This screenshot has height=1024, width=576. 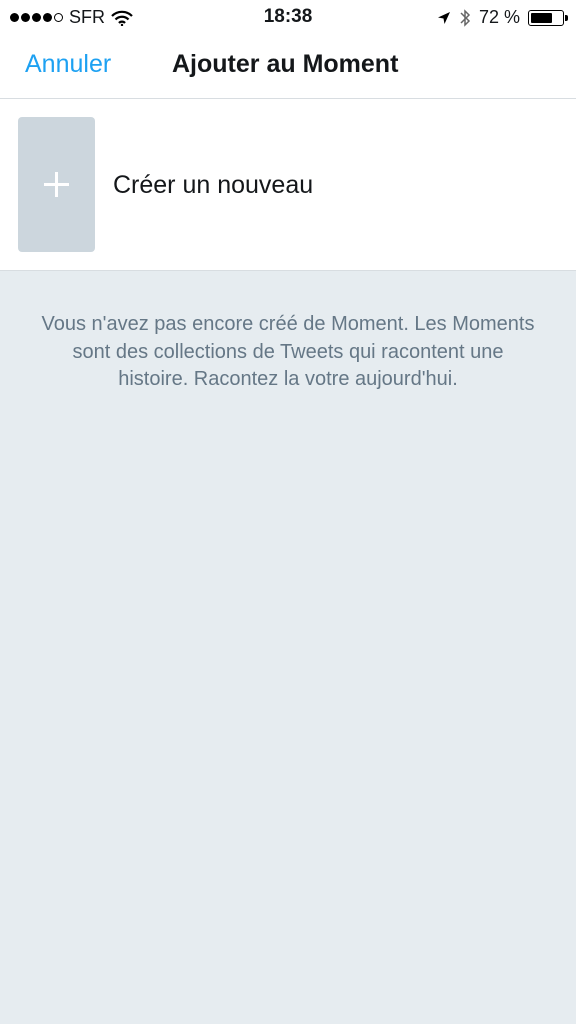 I want to click on bluetooth-icon, so click(x=465, y=17).